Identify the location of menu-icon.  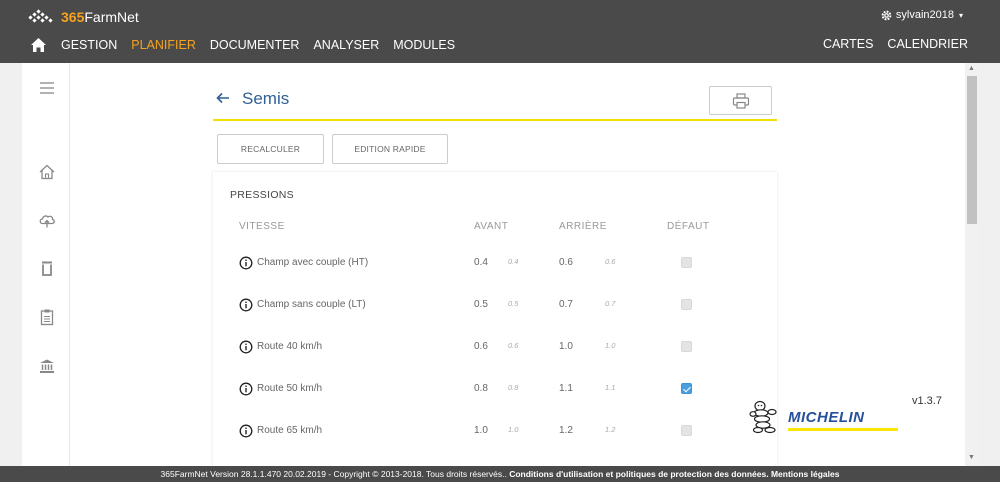
(47, 88).